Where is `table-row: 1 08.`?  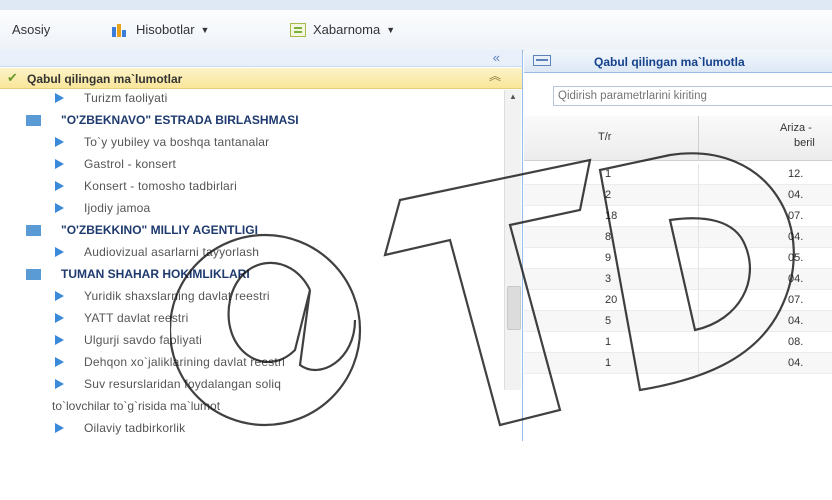
table-row: 1 08. is located at coordinates (678, 342).